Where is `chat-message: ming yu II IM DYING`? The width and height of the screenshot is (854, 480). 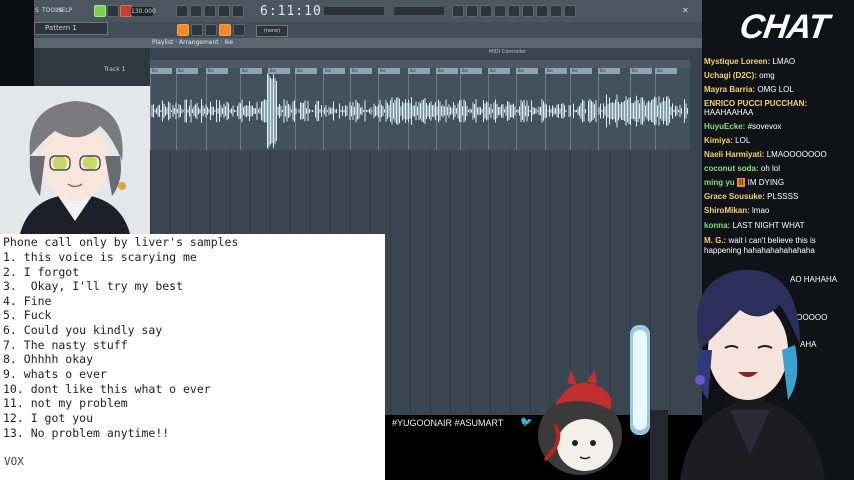 chat-message: ming yu II IM DYING is located at coordinates (744, 182).